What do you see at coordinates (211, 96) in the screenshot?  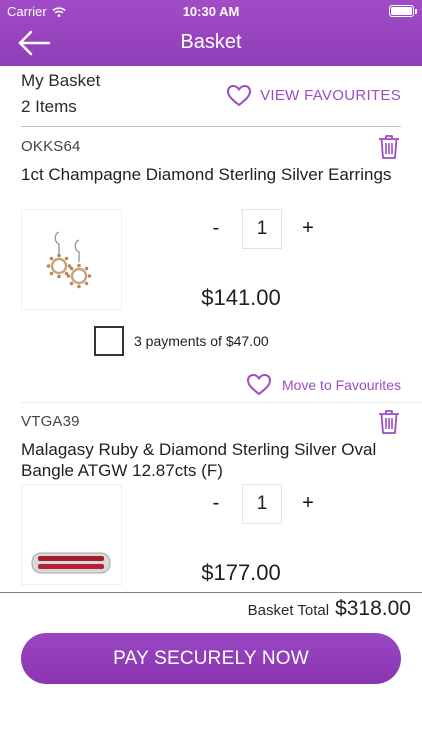 I see `basket-summary: My Basket 2 Items VIEW FAVOURITES` at bounding box center [211, 96].